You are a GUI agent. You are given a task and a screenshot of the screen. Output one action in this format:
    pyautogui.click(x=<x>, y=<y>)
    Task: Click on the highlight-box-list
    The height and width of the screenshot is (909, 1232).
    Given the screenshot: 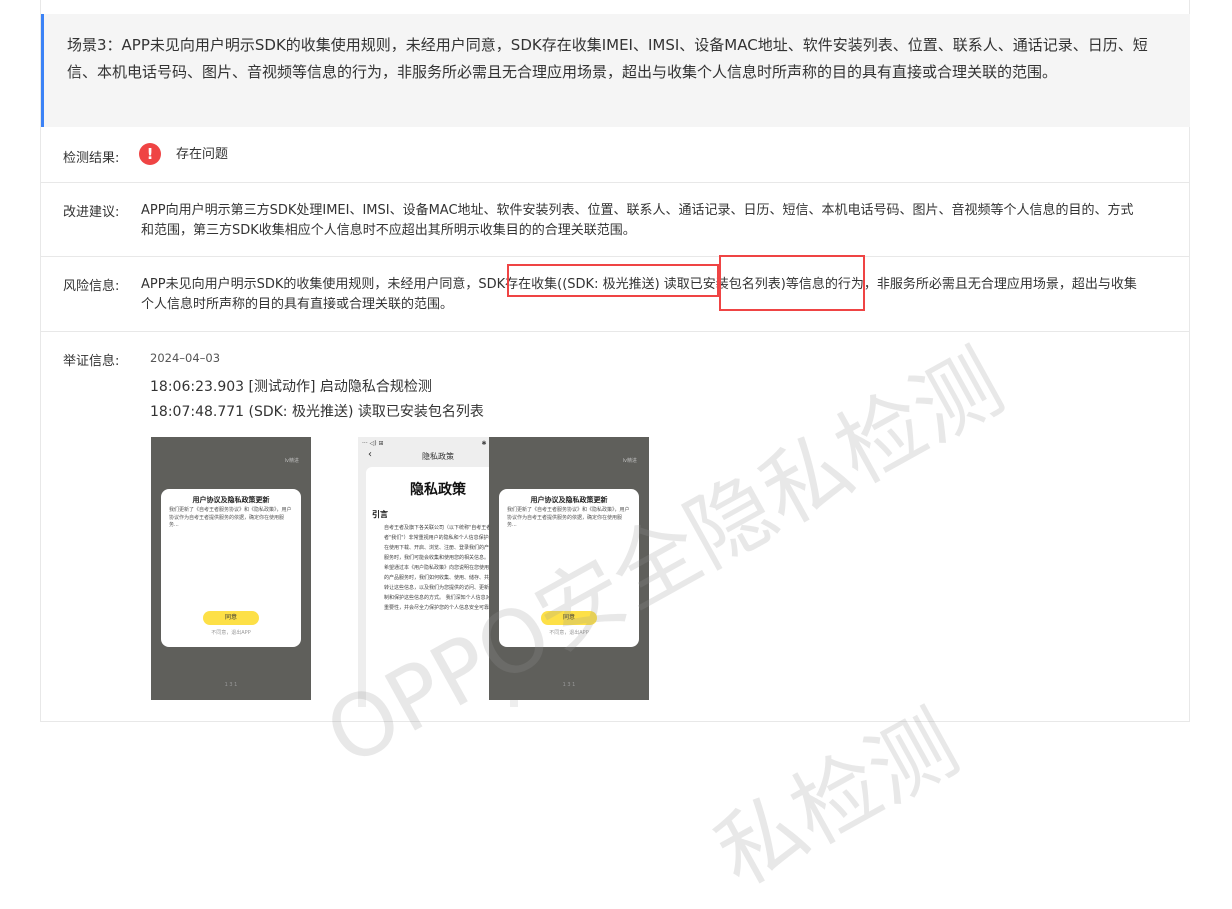 What is the action you would take?
    pyautogui.click(x=792, y=283)
    